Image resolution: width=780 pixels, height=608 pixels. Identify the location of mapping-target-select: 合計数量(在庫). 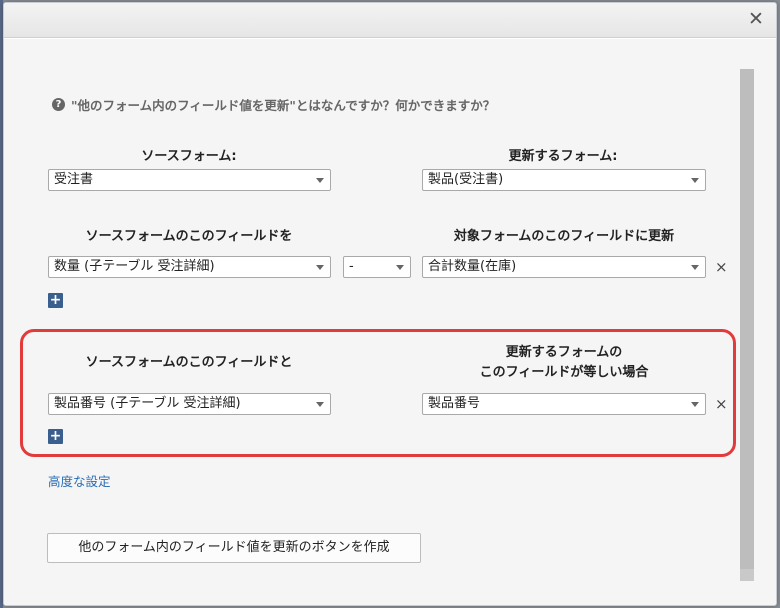
(564, 267).